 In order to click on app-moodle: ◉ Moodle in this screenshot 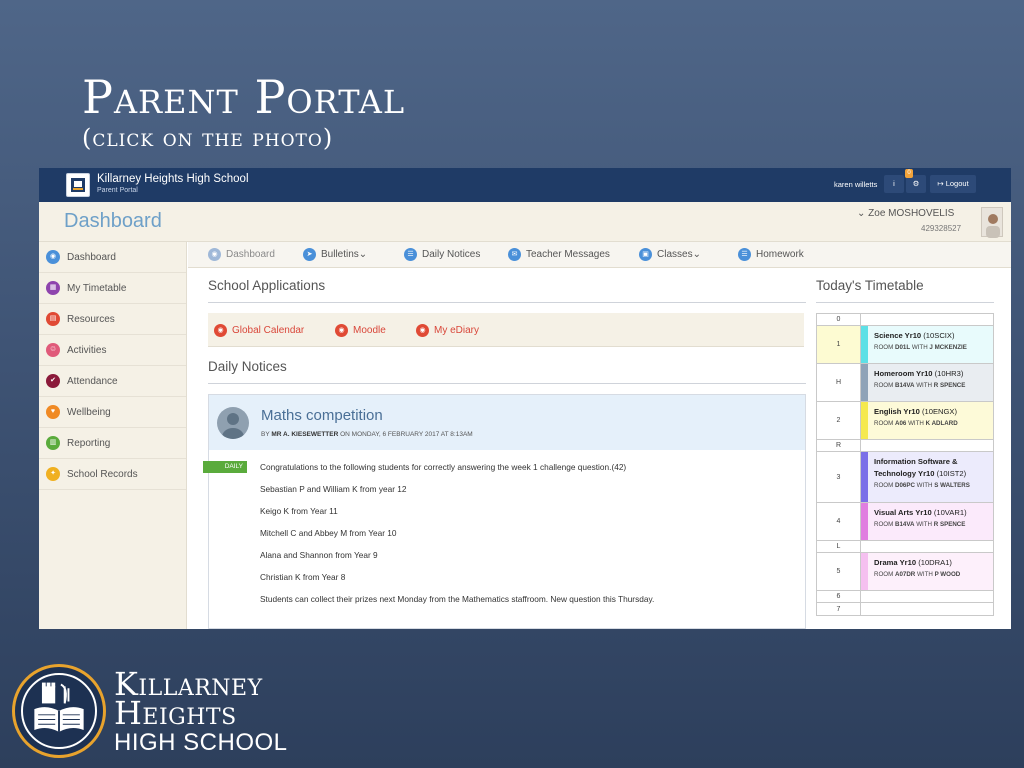, I will do `click(360, 330)`.